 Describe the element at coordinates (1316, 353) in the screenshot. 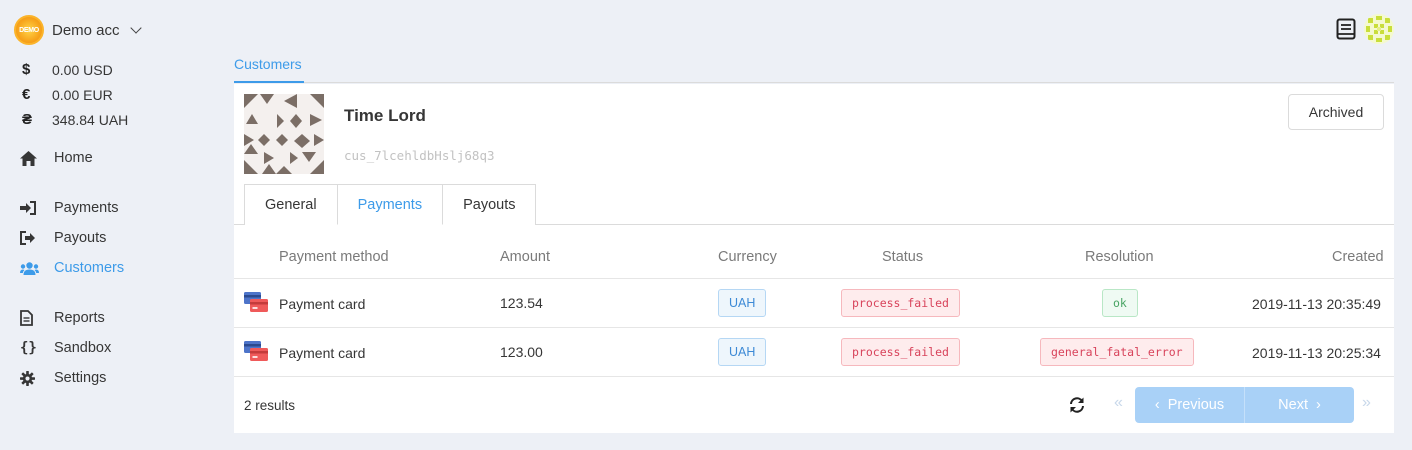

I see `created-date: 2019-11-13 20:25:34` at that location.